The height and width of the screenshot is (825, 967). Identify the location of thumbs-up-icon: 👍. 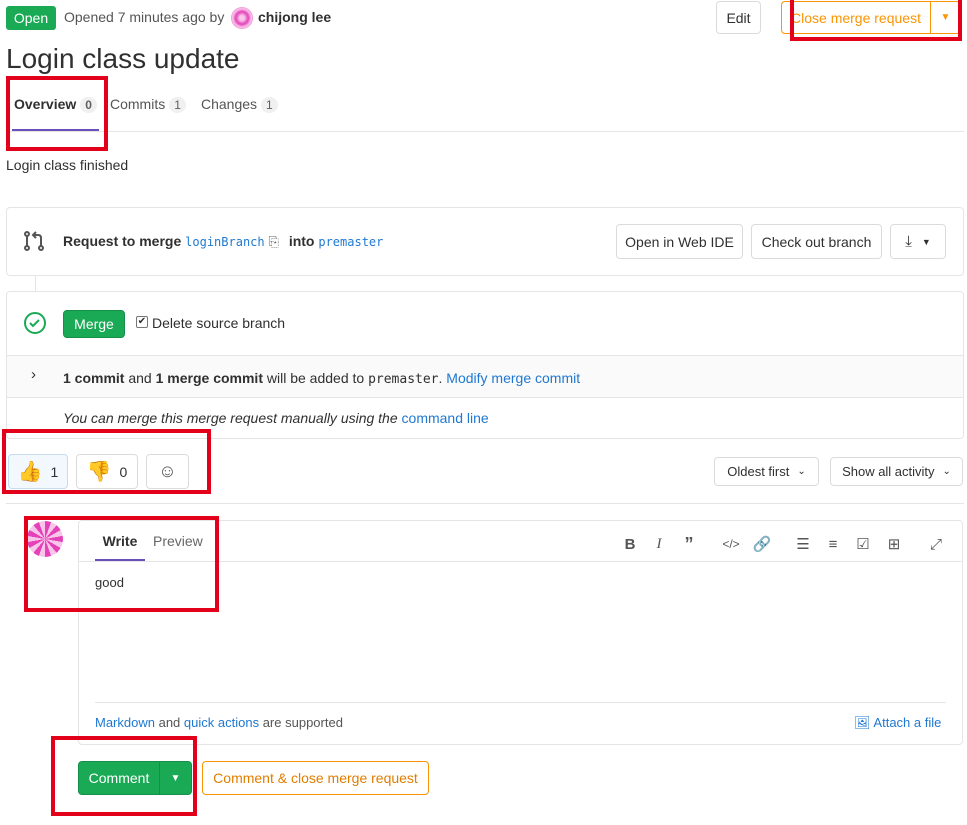
(30, 472).